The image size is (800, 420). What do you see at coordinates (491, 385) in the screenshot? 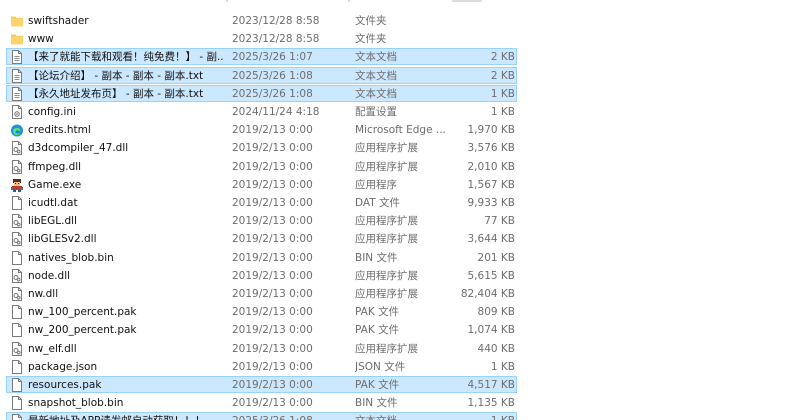
I see `file-size: 4,517 KB` at bounding box center [491, 385].